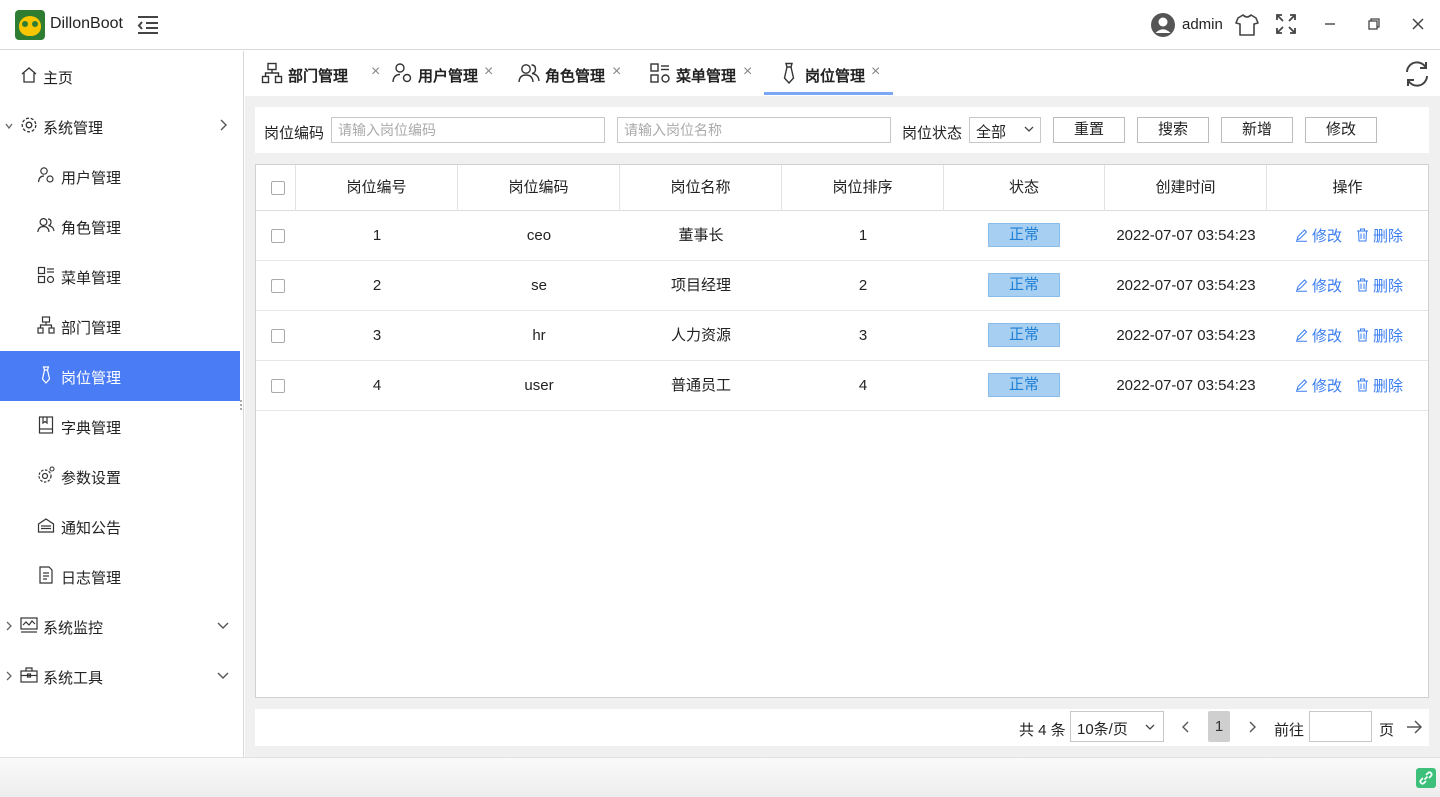 The height and width of the screenshot is (797, 1440). I want to click on page-size-select: 10条/页, so click(1117, 726).